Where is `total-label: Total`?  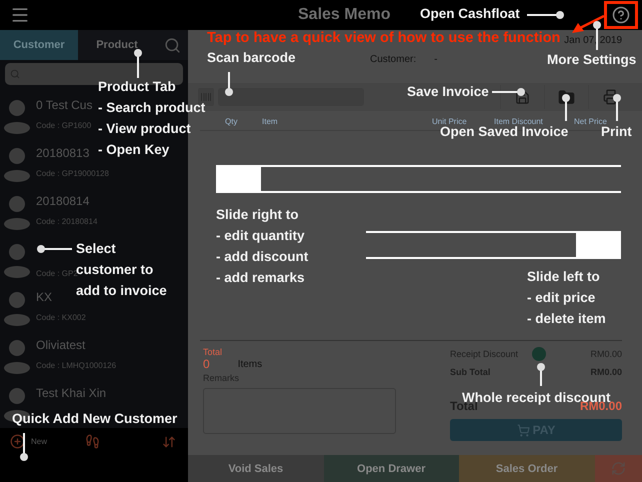
total-label: Total is located at coordinates (213, 352).